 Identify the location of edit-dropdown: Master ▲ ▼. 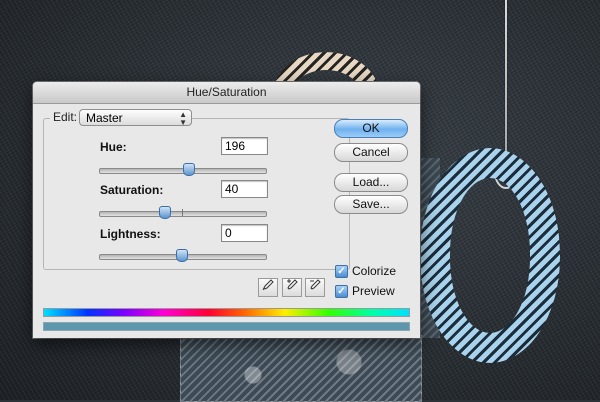
(135, 118).